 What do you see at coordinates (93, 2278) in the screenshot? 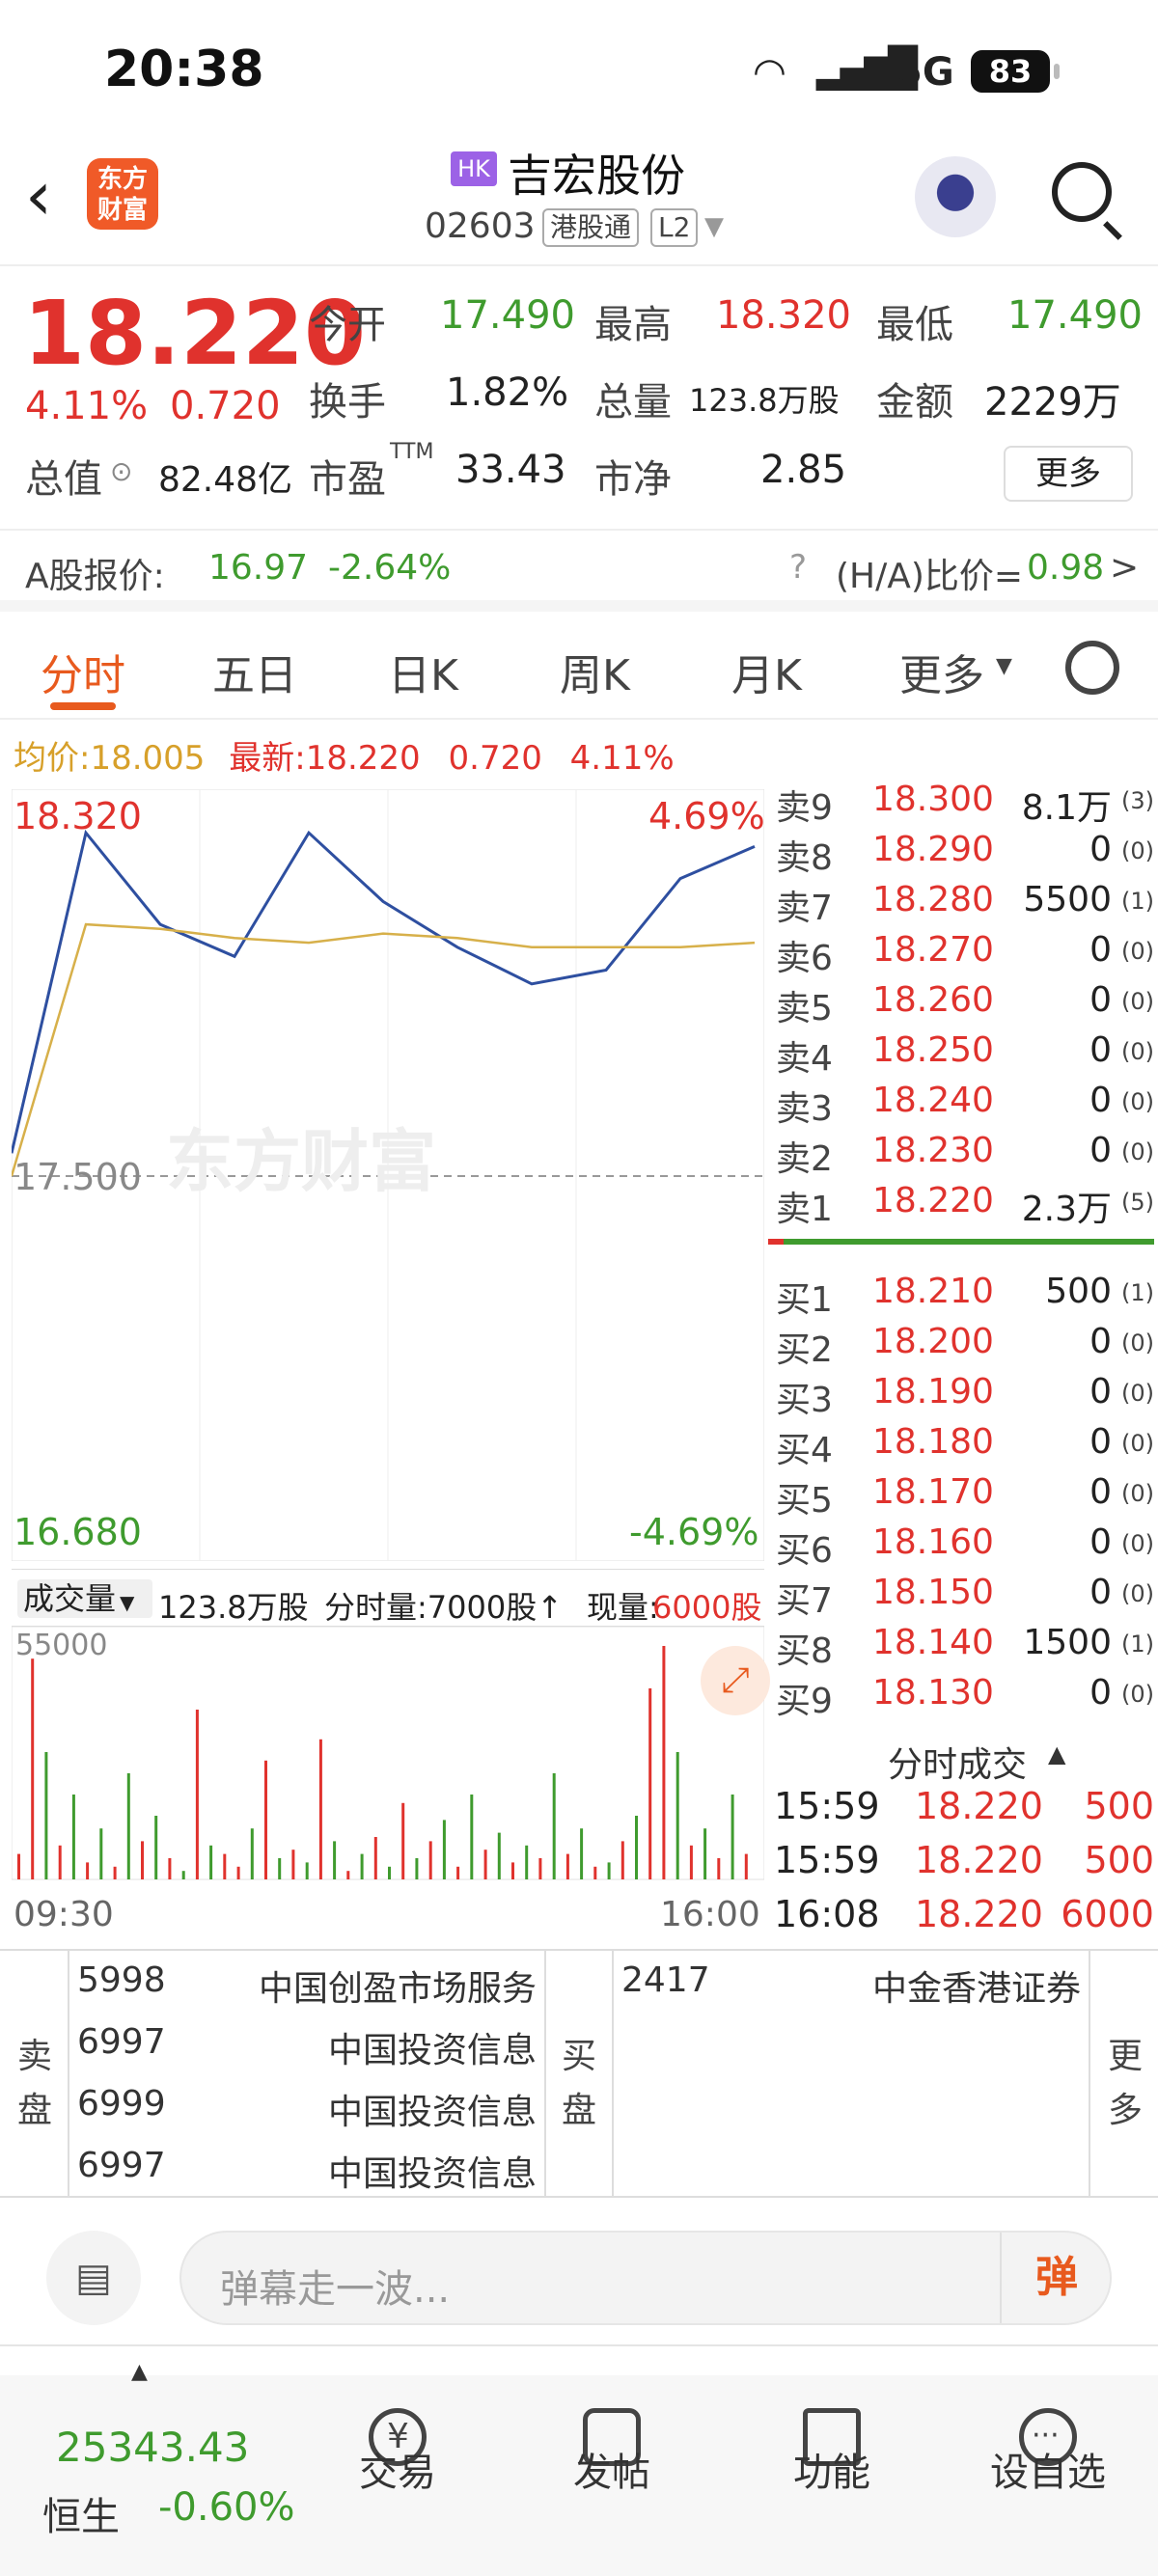
I see `notes-icon: ▤` at bounding box center [93, 2278].